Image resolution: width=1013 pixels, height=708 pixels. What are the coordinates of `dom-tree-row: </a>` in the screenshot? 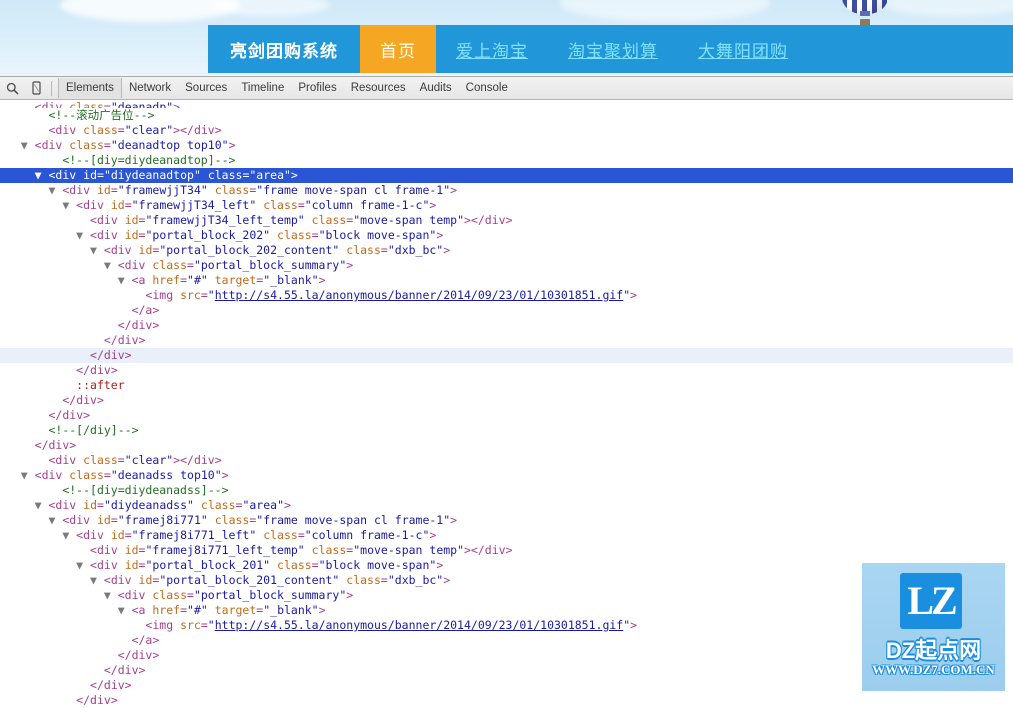 It's located at (506, 310).